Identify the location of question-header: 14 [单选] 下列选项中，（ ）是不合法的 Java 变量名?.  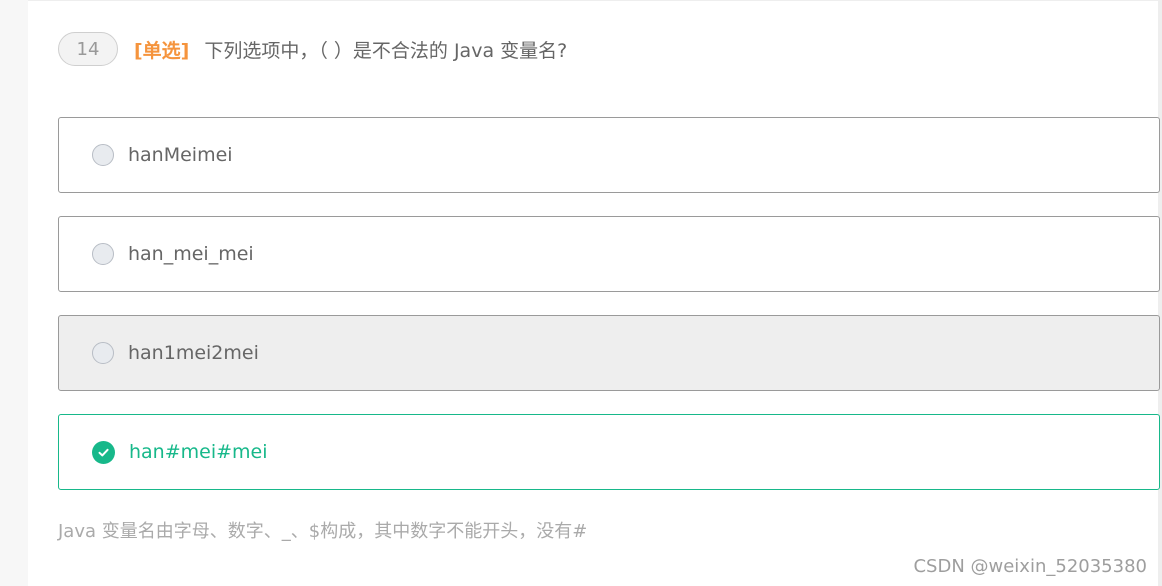
(312, 49).